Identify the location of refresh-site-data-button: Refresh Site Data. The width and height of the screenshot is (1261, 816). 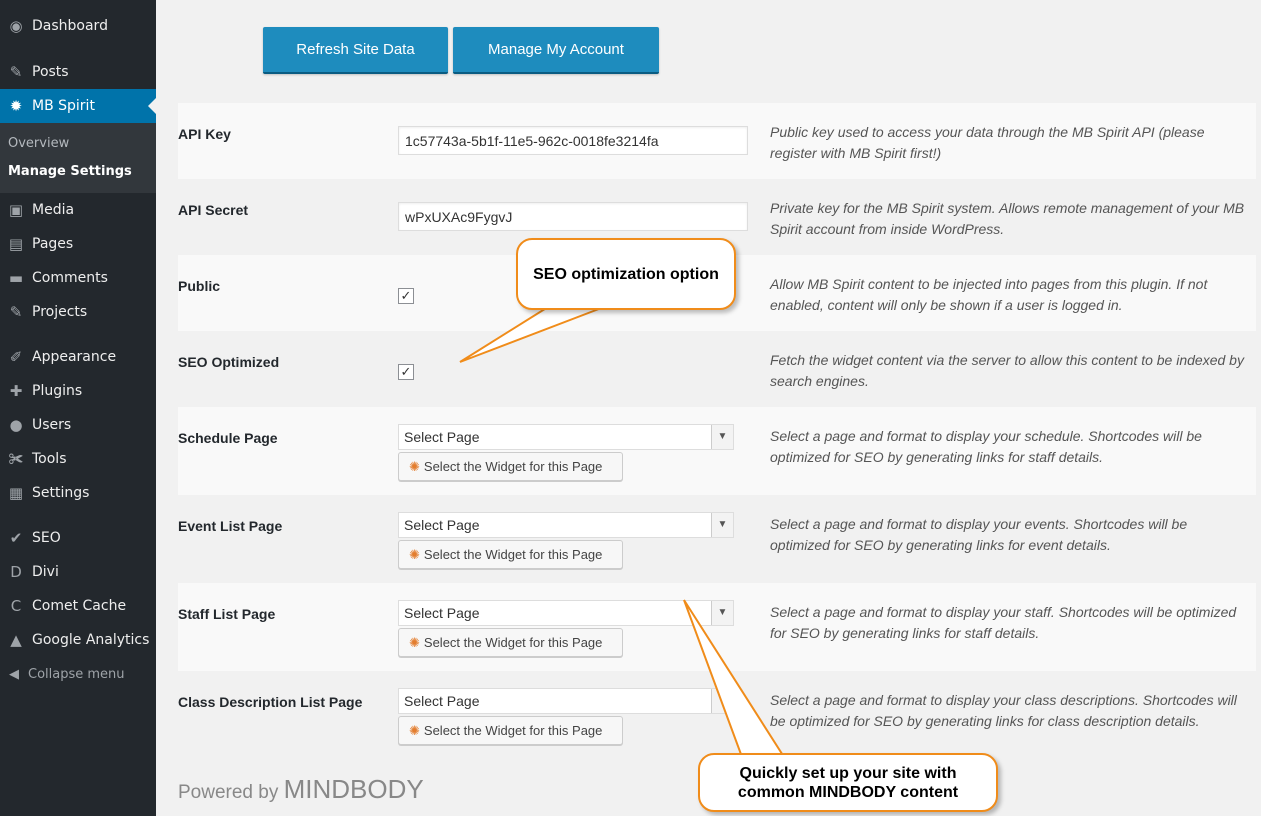
(355, 50).